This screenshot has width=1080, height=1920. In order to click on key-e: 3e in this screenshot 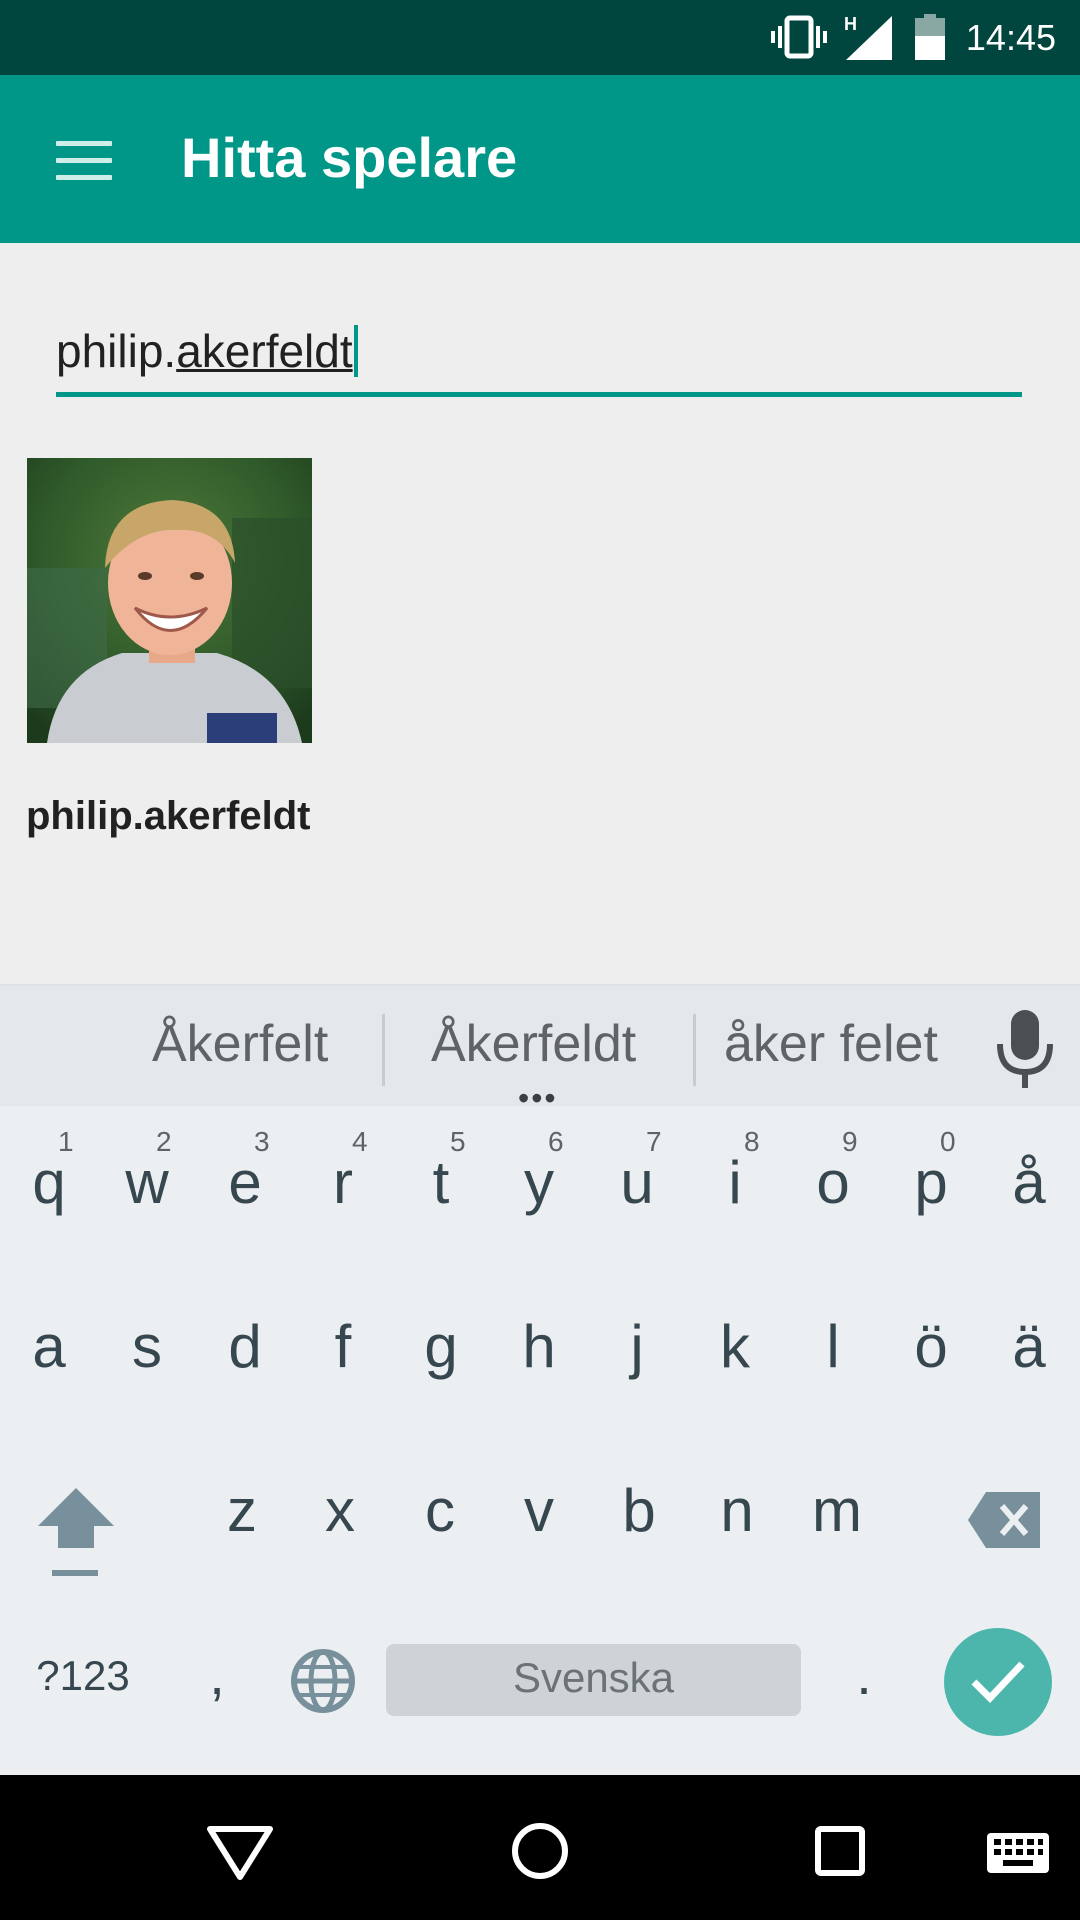, I will do `click(245, 1186)`.